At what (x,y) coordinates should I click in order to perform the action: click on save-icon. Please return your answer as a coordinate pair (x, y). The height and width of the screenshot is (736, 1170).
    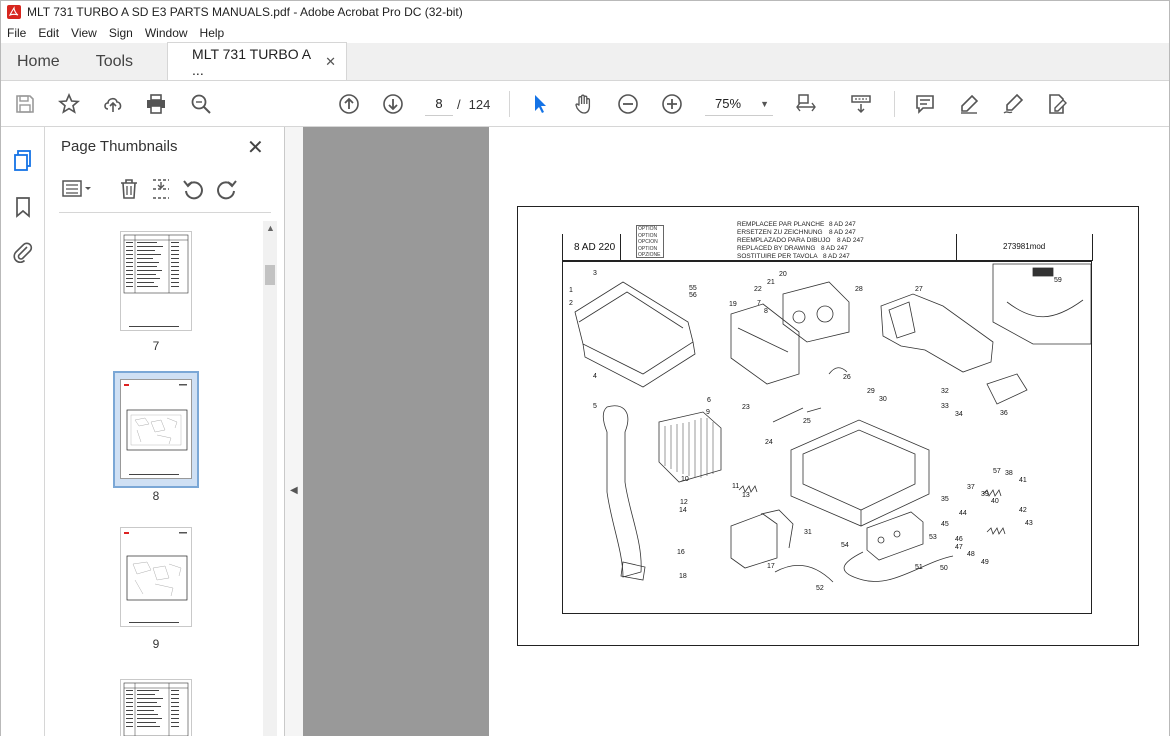
    Looking at the image, I should click on (25, 104).